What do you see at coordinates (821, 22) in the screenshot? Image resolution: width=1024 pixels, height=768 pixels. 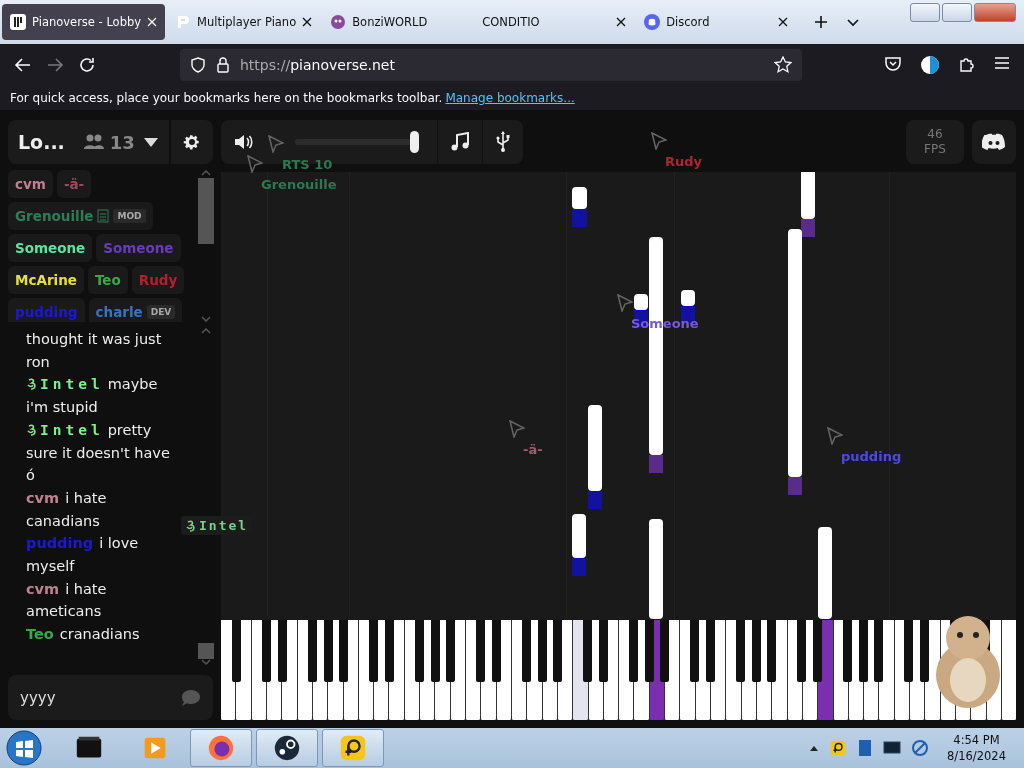 I see `plus-icon` at bounding box center [821, 22].